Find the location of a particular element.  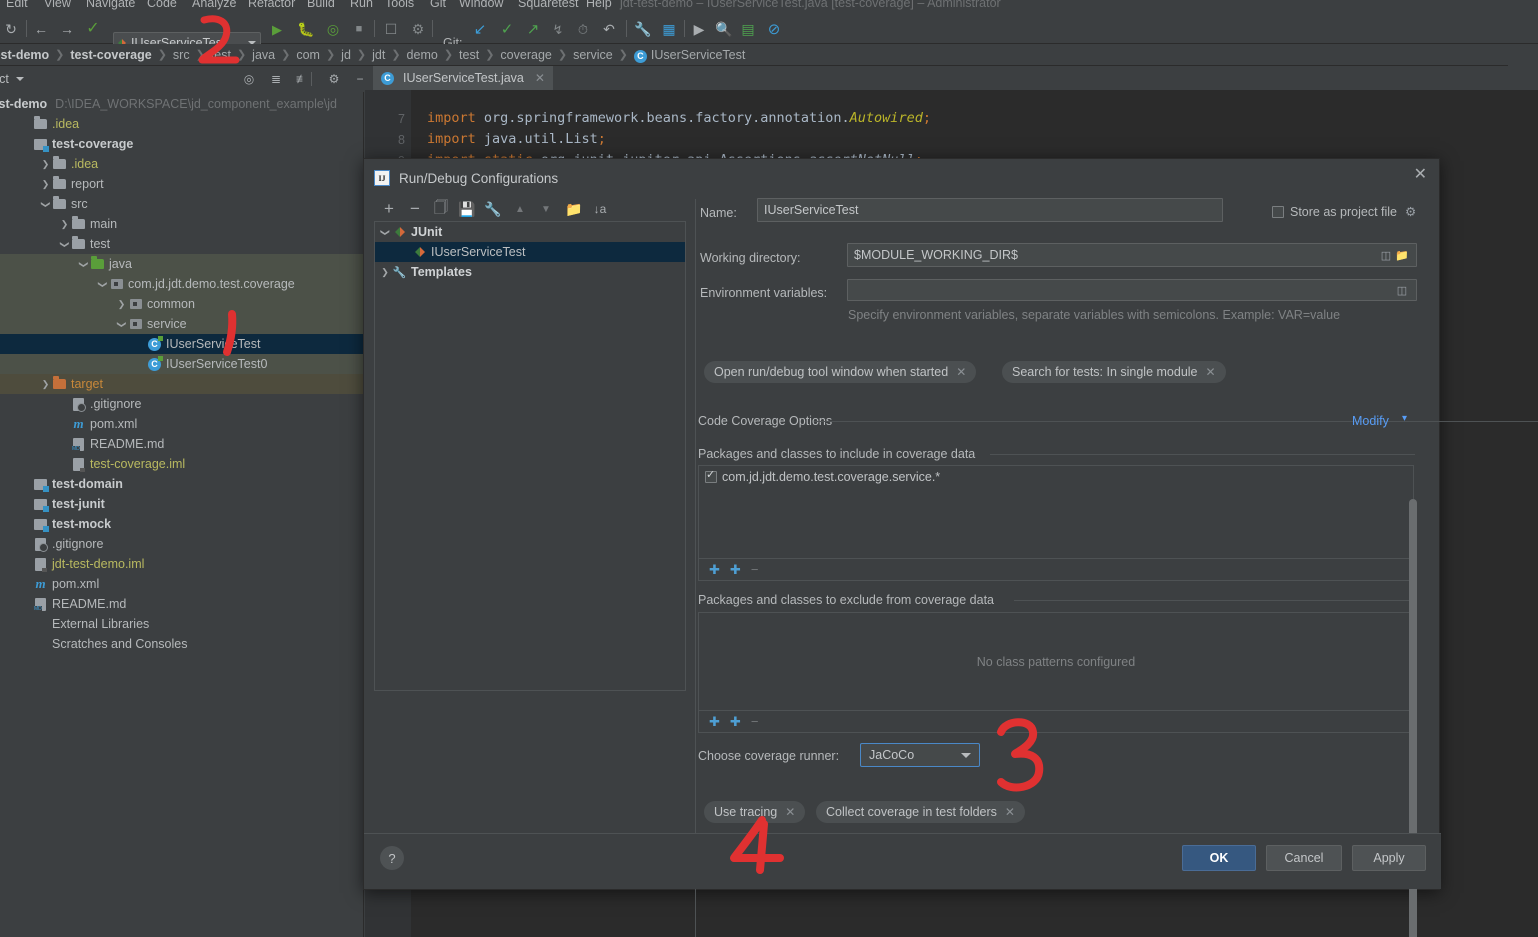

config-row-templates: ❯ 🔧 Templates is located at coordinates (530, 272).